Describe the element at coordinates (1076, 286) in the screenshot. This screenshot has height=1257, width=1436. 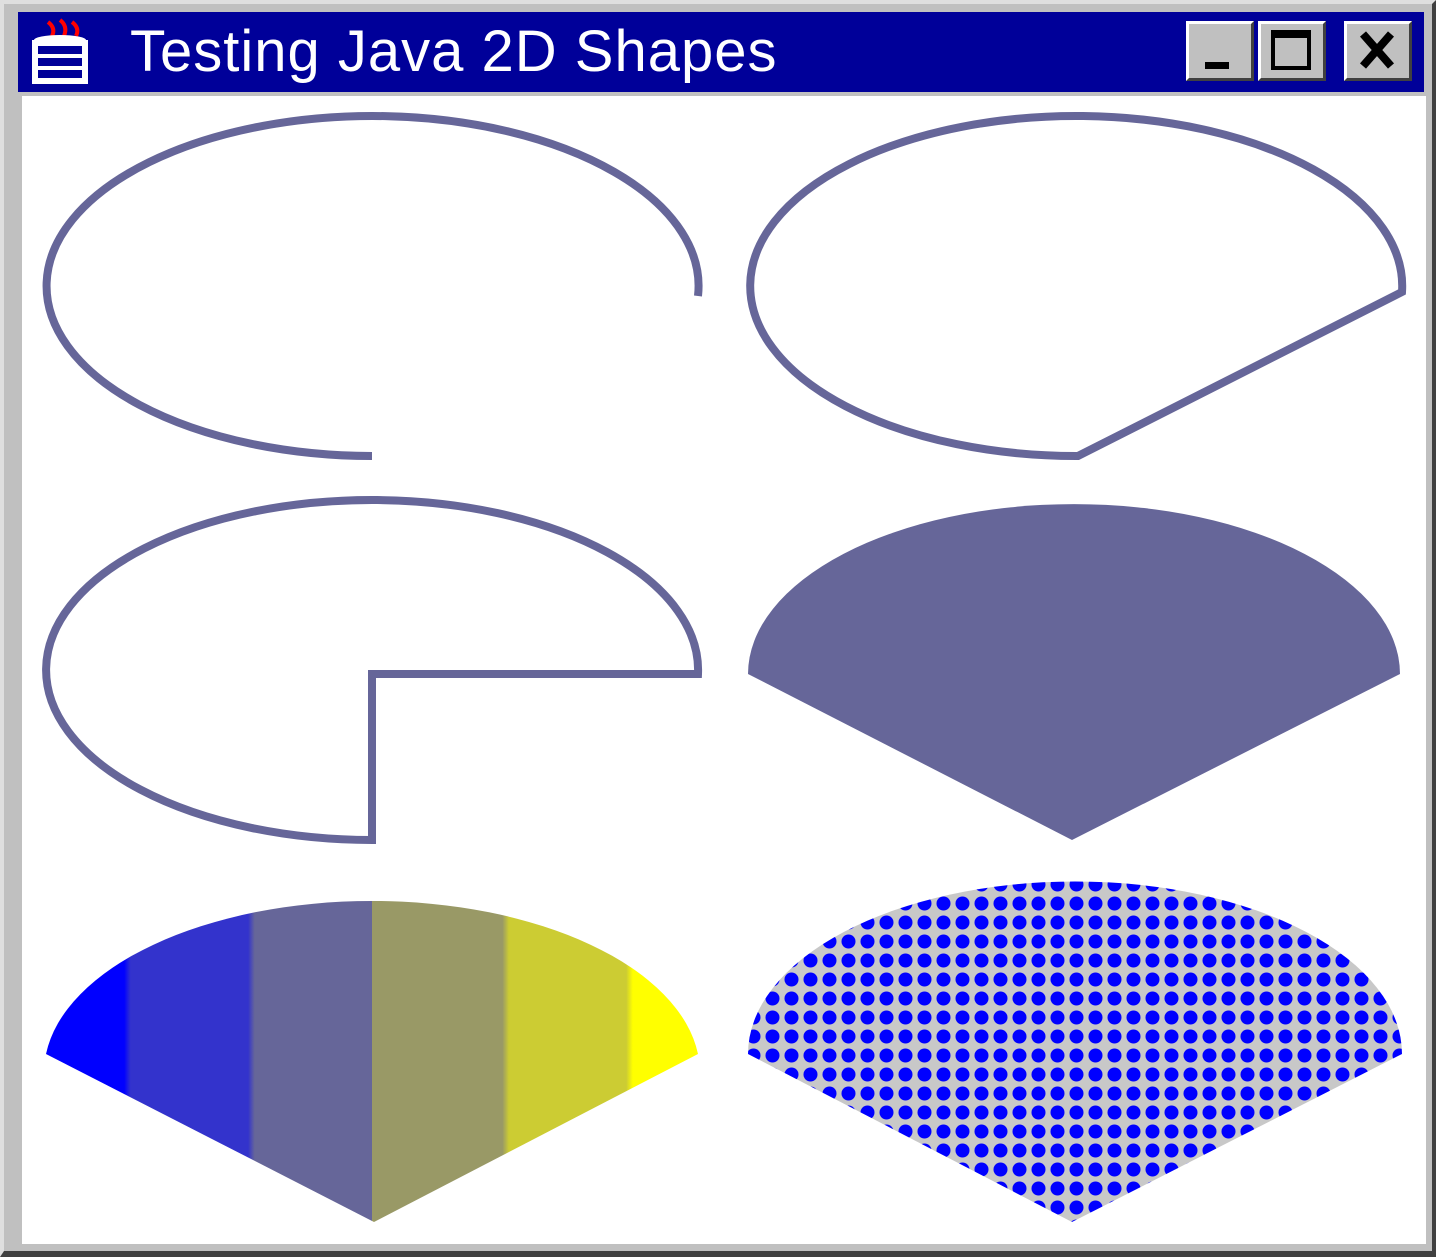
I see `chord-arc-shape` at that location.